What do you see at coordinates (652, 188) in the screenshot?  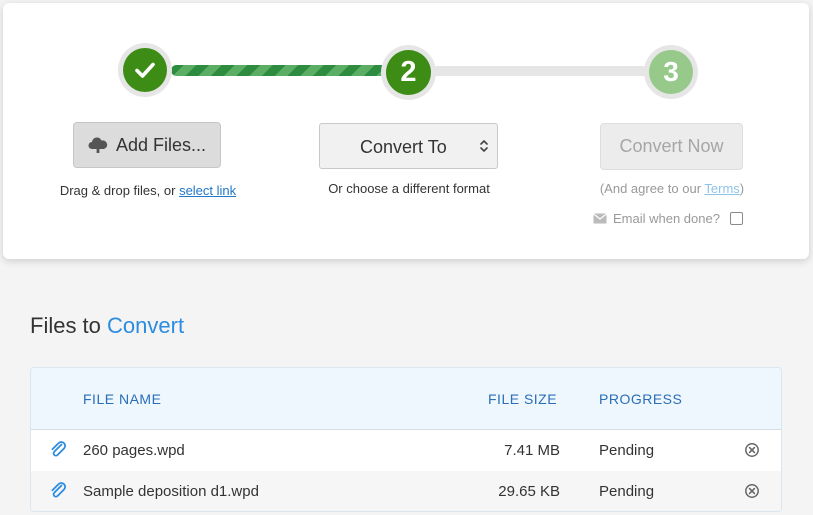 I see `agree-prefix: (And agree to our` at bounding box center [652, 188].